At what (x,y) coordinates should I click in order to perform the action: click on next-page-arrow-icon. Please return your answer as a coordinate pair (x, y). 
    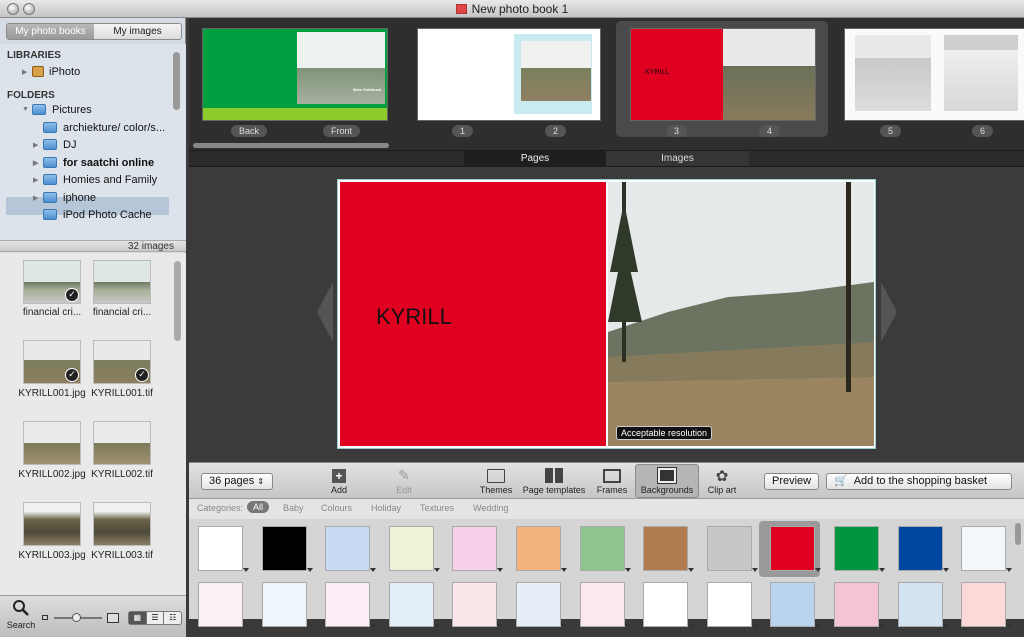
    Looking at the image, I should click on (889, 312).